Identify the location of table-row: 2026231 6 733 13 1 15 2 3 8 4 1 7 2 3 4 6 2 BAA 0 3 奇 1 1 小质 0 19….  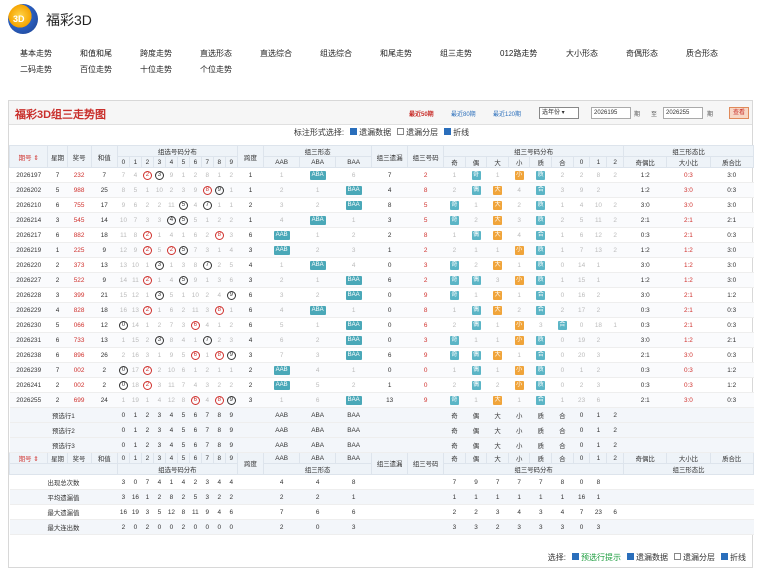
(381, 340).